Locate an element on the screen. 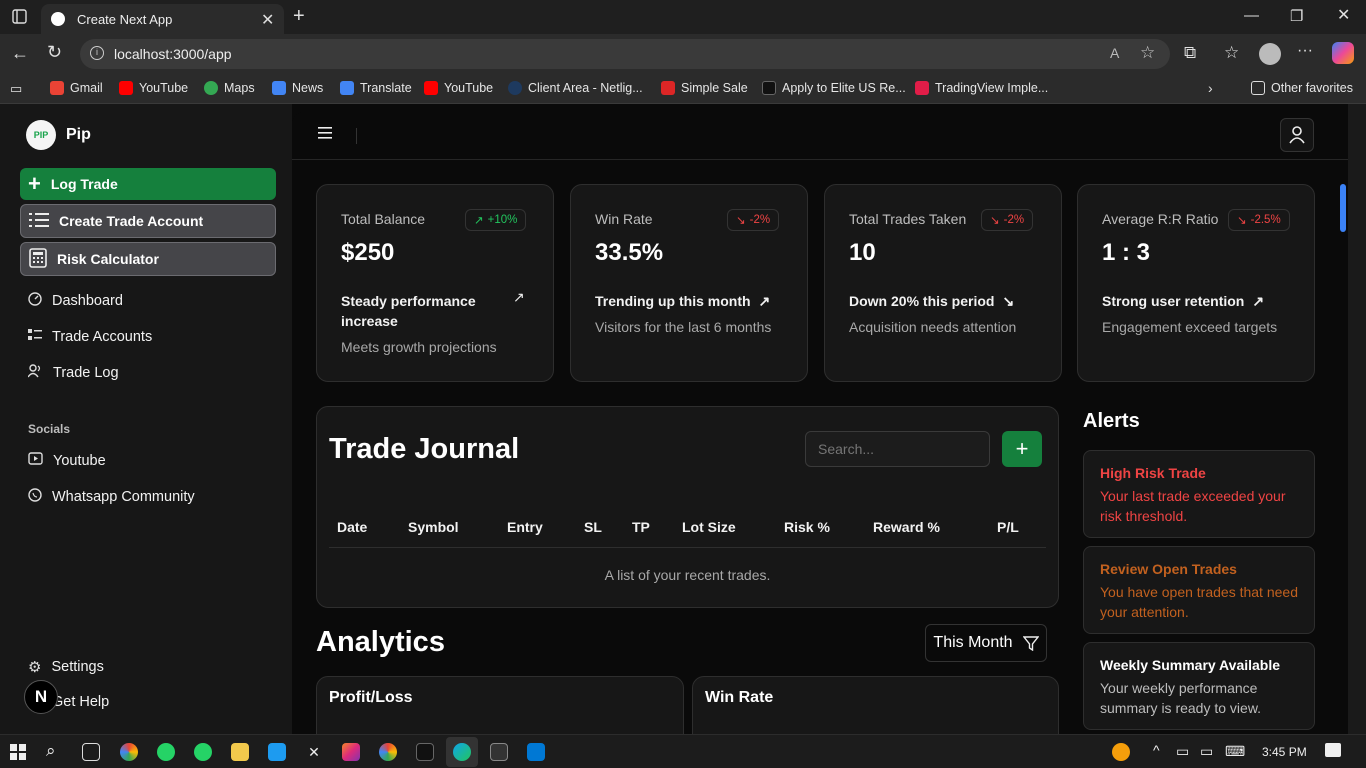 Image resolution: width=1366 pixels, height=768 pixels. favorite-star-icon: ☆ is located at coordinates (1147, 53).